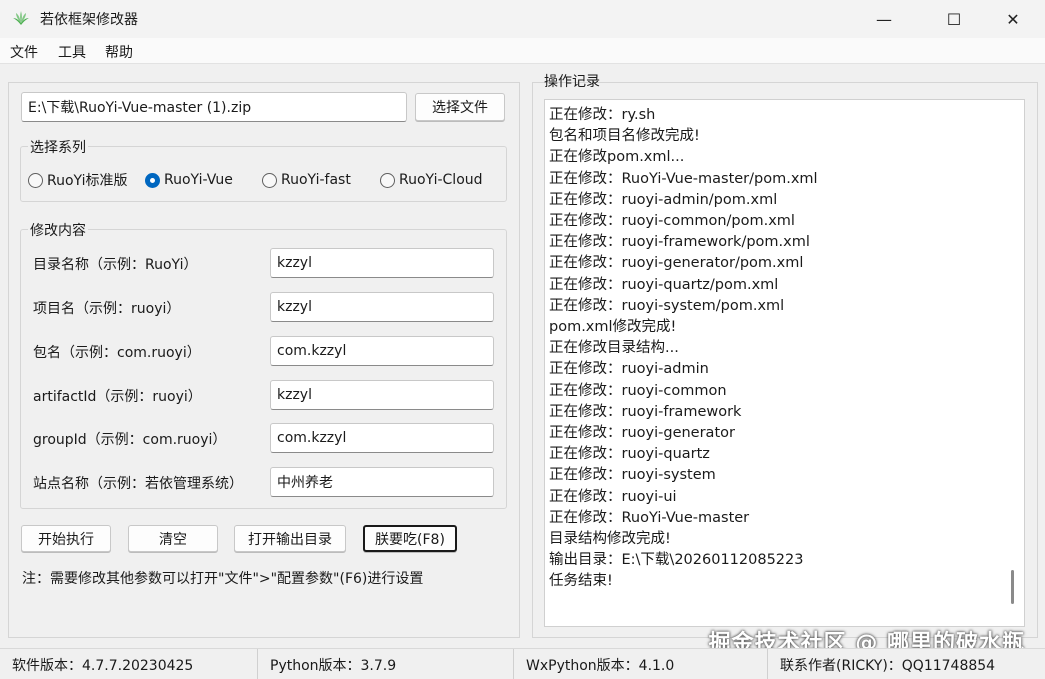  Describe the element at coordinates (58, 230) in the screenshot. I see `modify-group-title: 修改内容` at that location.